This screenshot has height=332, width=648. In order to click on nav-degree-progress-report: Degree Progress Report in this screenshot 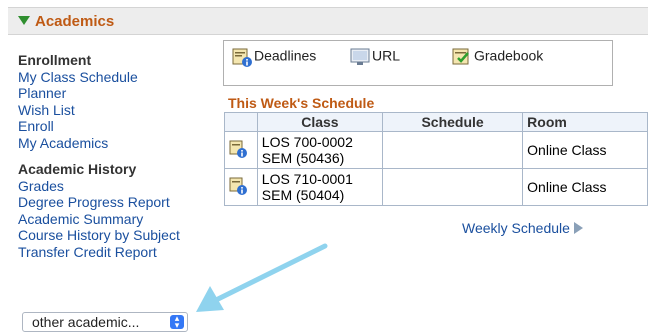, I will do `click(99, 202)`.